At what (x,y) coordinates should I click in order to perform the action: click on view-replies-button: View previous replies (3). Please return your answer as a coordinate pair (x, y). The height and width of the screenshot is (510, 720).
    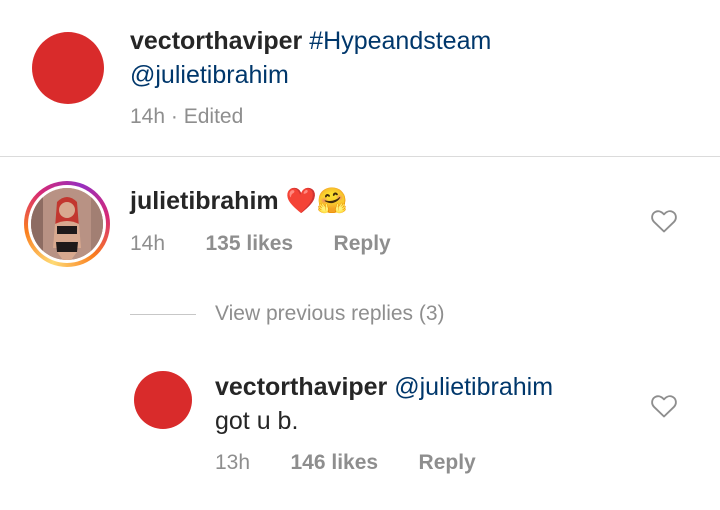
    Looking at the image, I should click on (330, 314).